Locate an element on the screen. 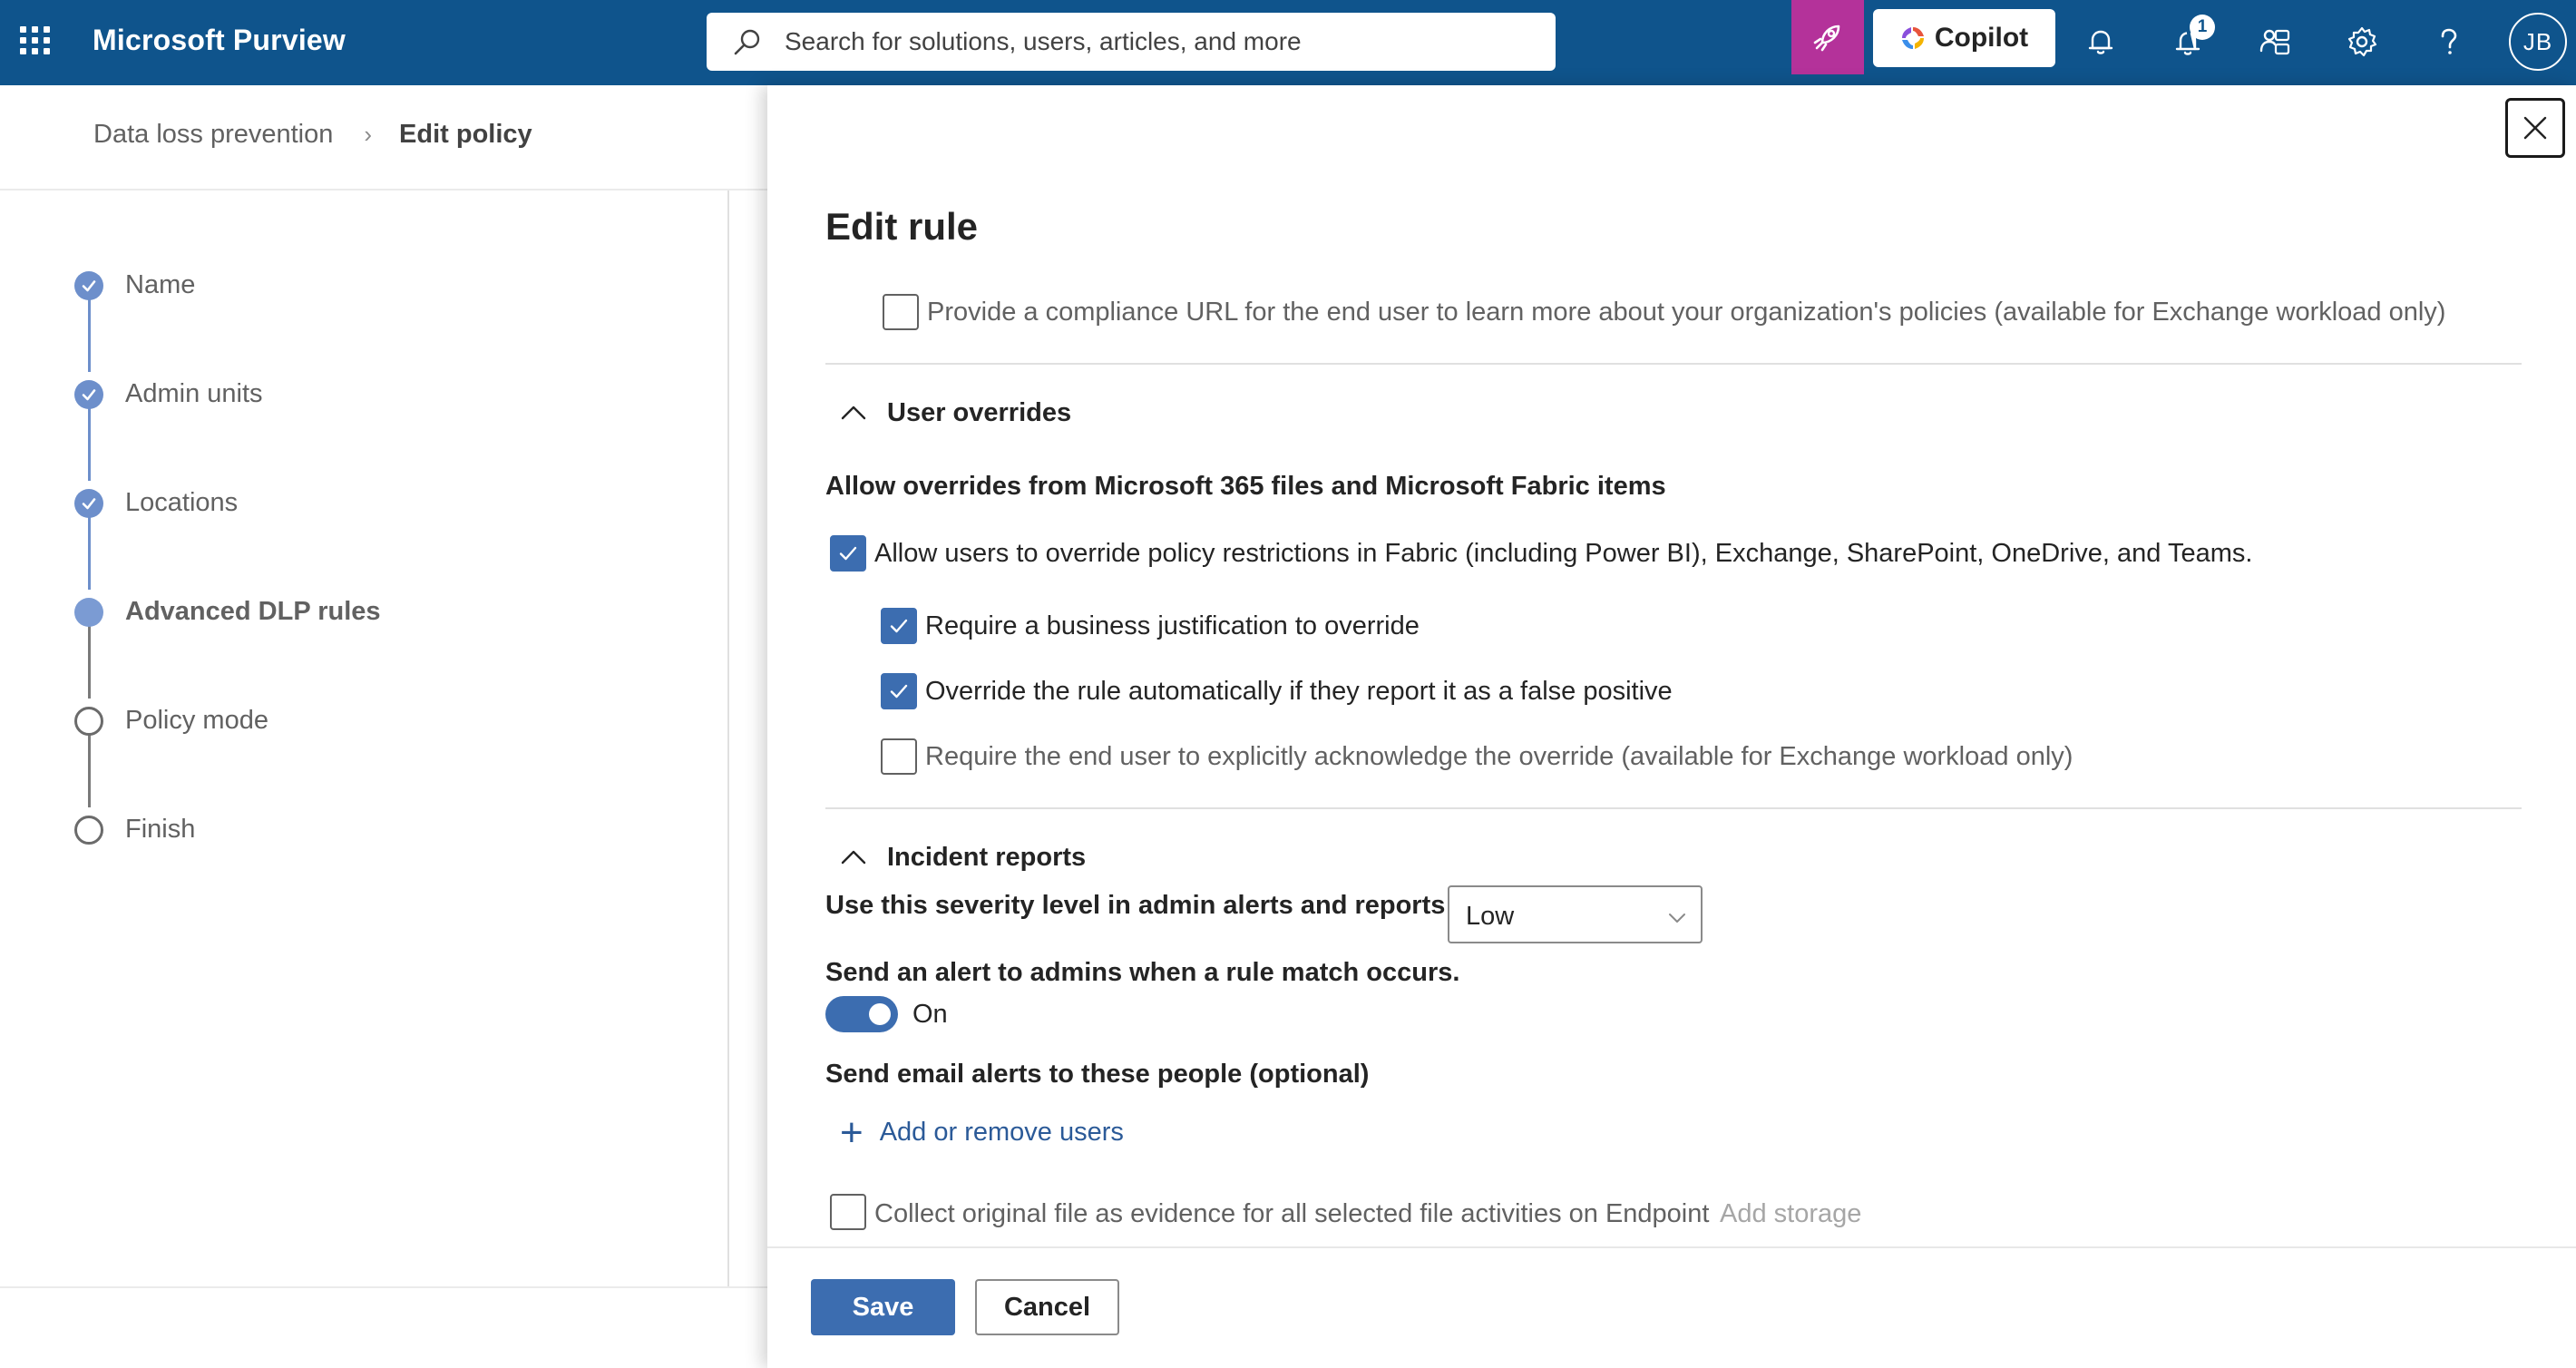 The height and width of the screenshot is (1368, 2576). panel-title: Edit rule is located at coordinates (902, 226).